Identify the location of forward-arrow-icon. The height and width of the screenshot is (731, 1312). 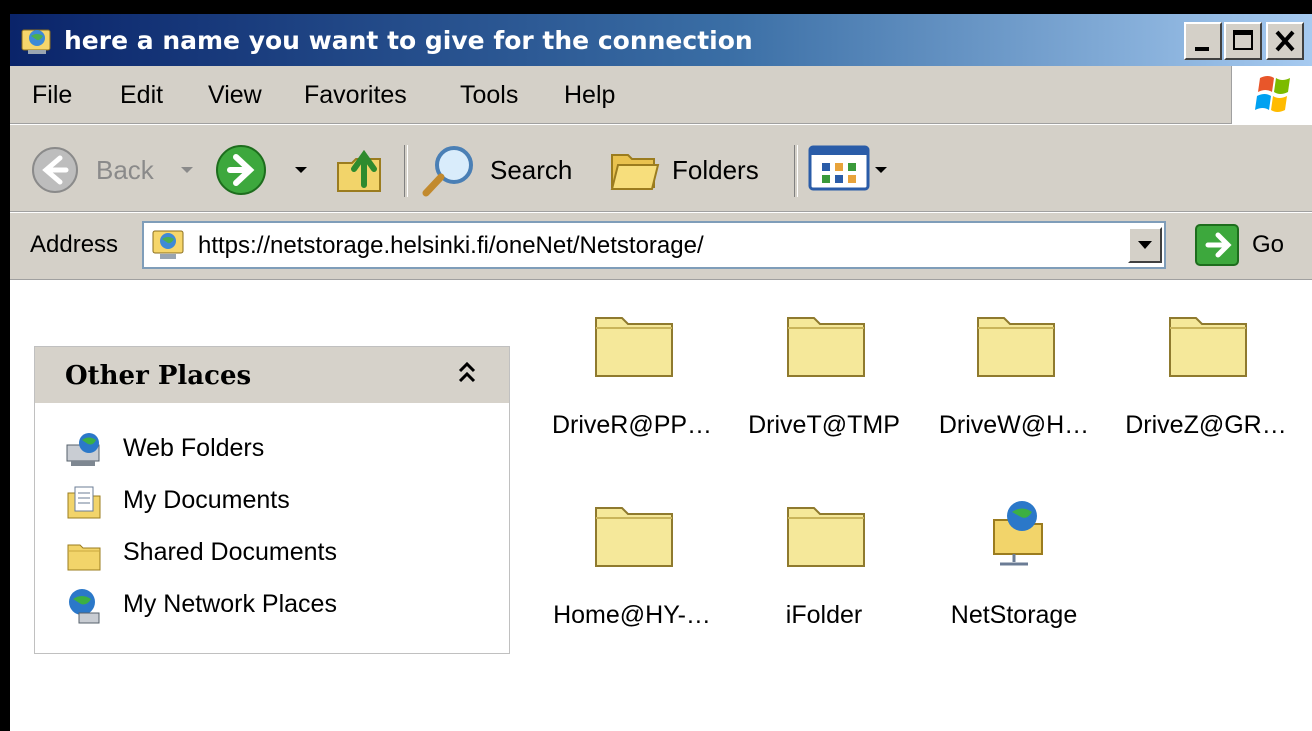
(241, 170).